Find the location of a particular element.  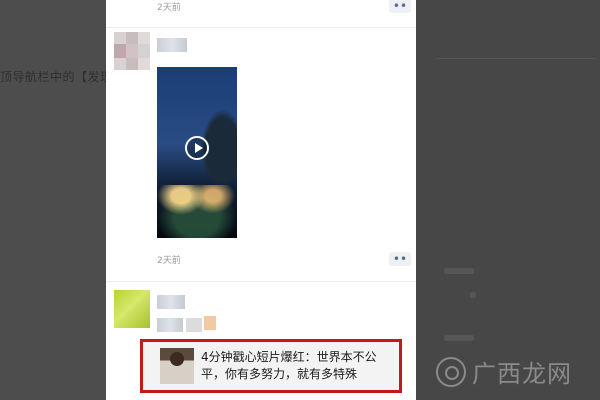

watermark: 广西龙网 is located at coordinates (504, 371).